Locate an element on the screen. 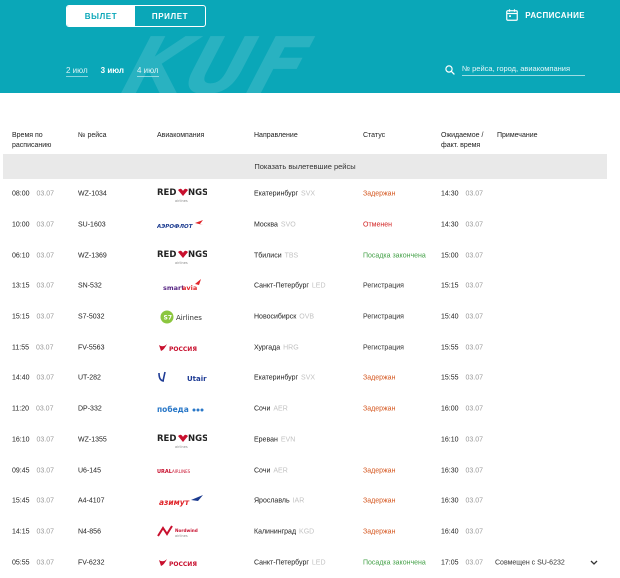 Image resolution: width=620 pixels, height=578 pixels. flight-number: DP-332 is located at coordinates (90, 409).